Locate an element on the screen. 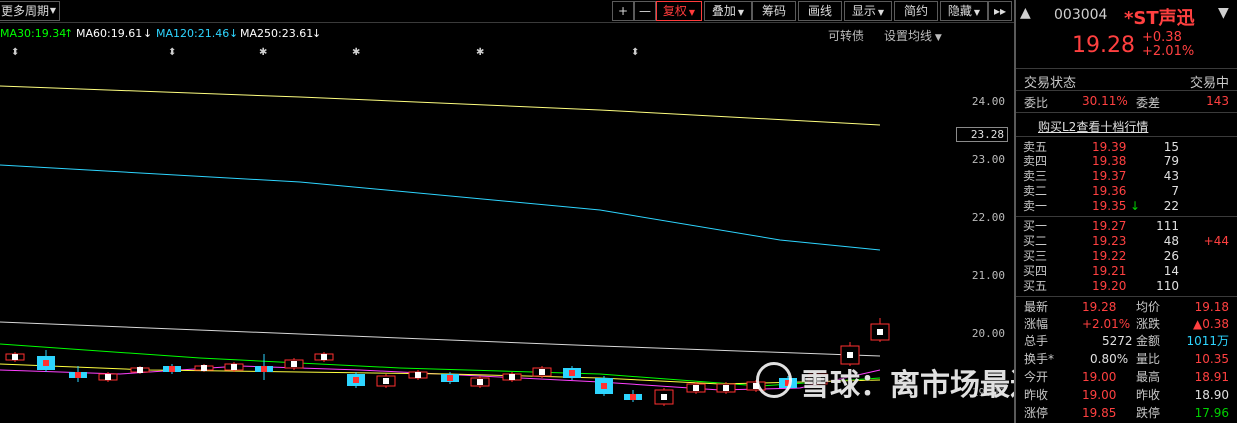  next-stock-icon: ▼ is located at coordinates (1223, 13).